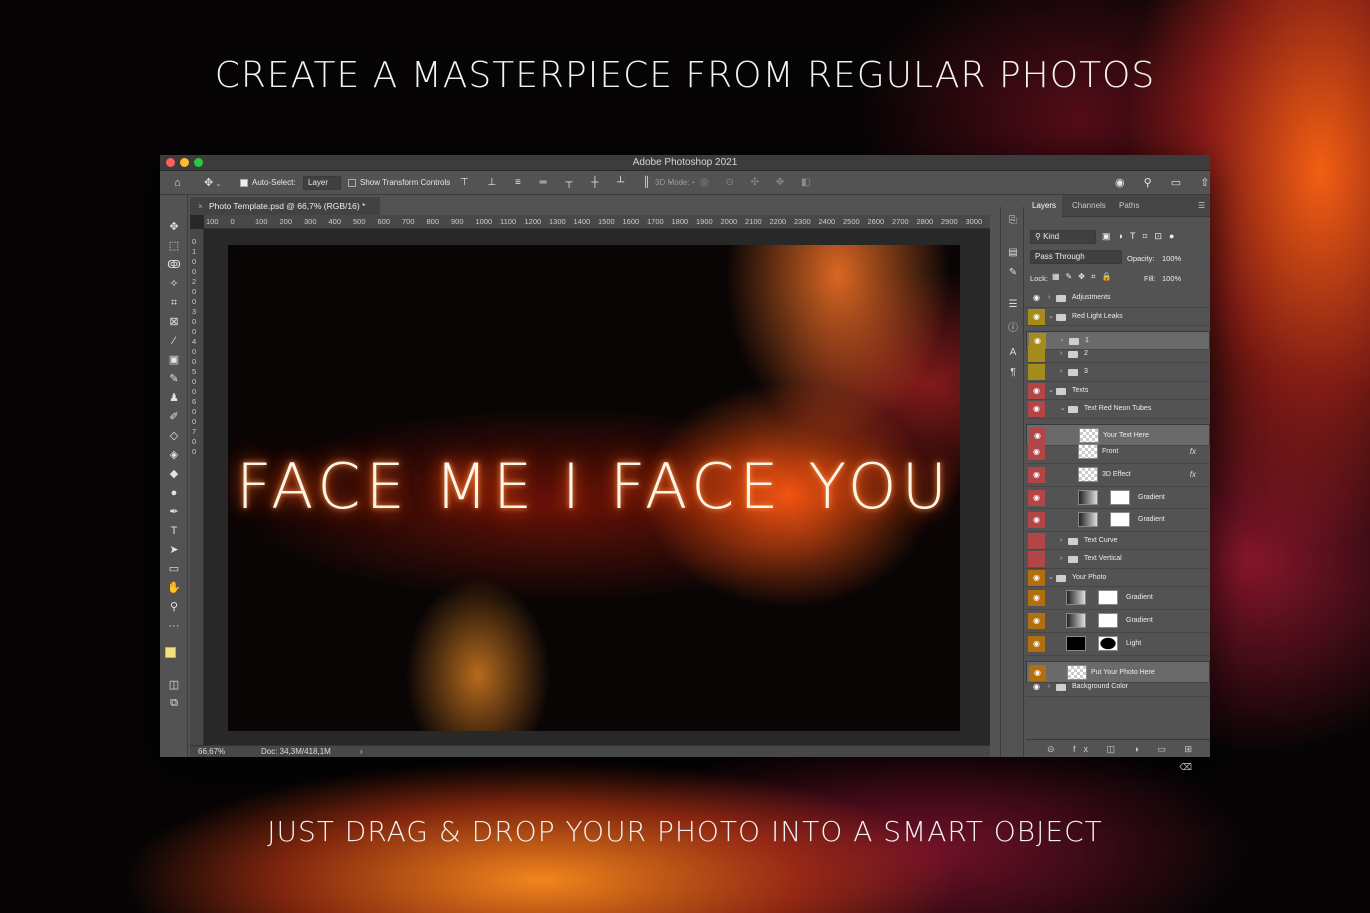  I want to click on quick-mask-icon: ◫, so click(174, 685).